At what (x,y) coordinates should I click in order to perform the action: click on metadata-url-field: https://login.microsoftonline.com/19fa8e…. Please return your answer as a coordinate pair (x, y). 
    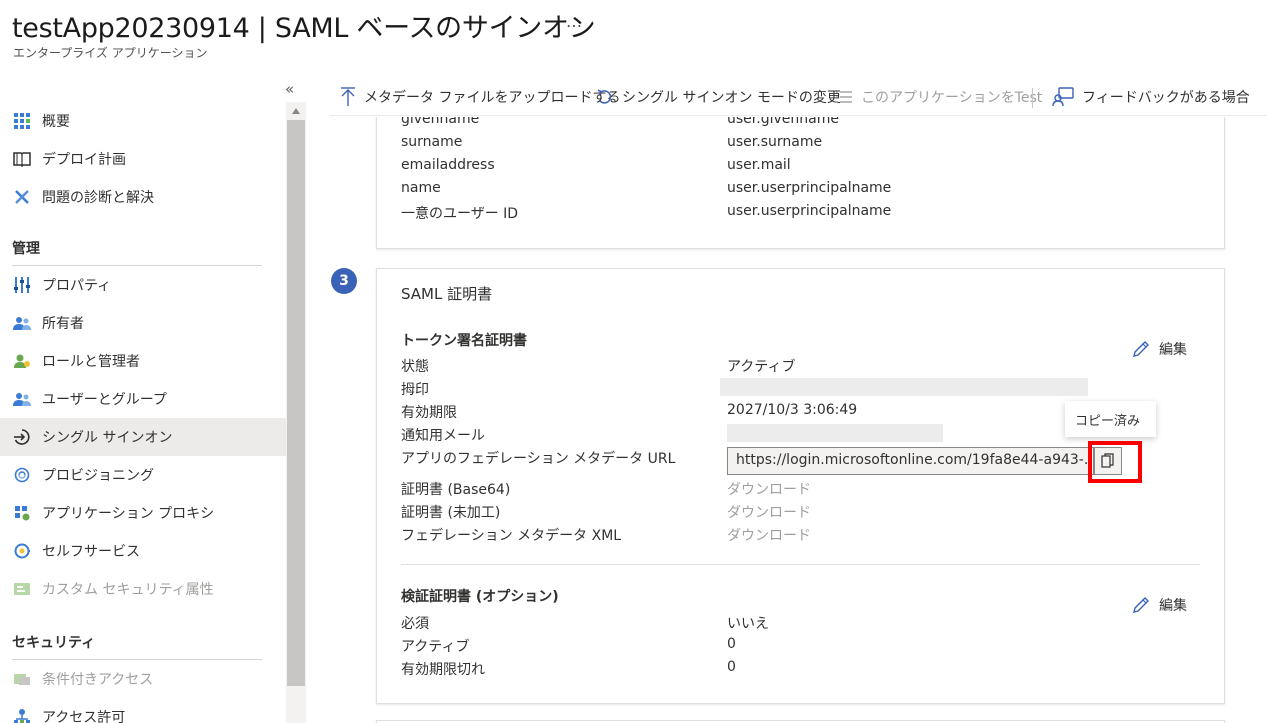
    Looking at the image, I should click on (910, 461).